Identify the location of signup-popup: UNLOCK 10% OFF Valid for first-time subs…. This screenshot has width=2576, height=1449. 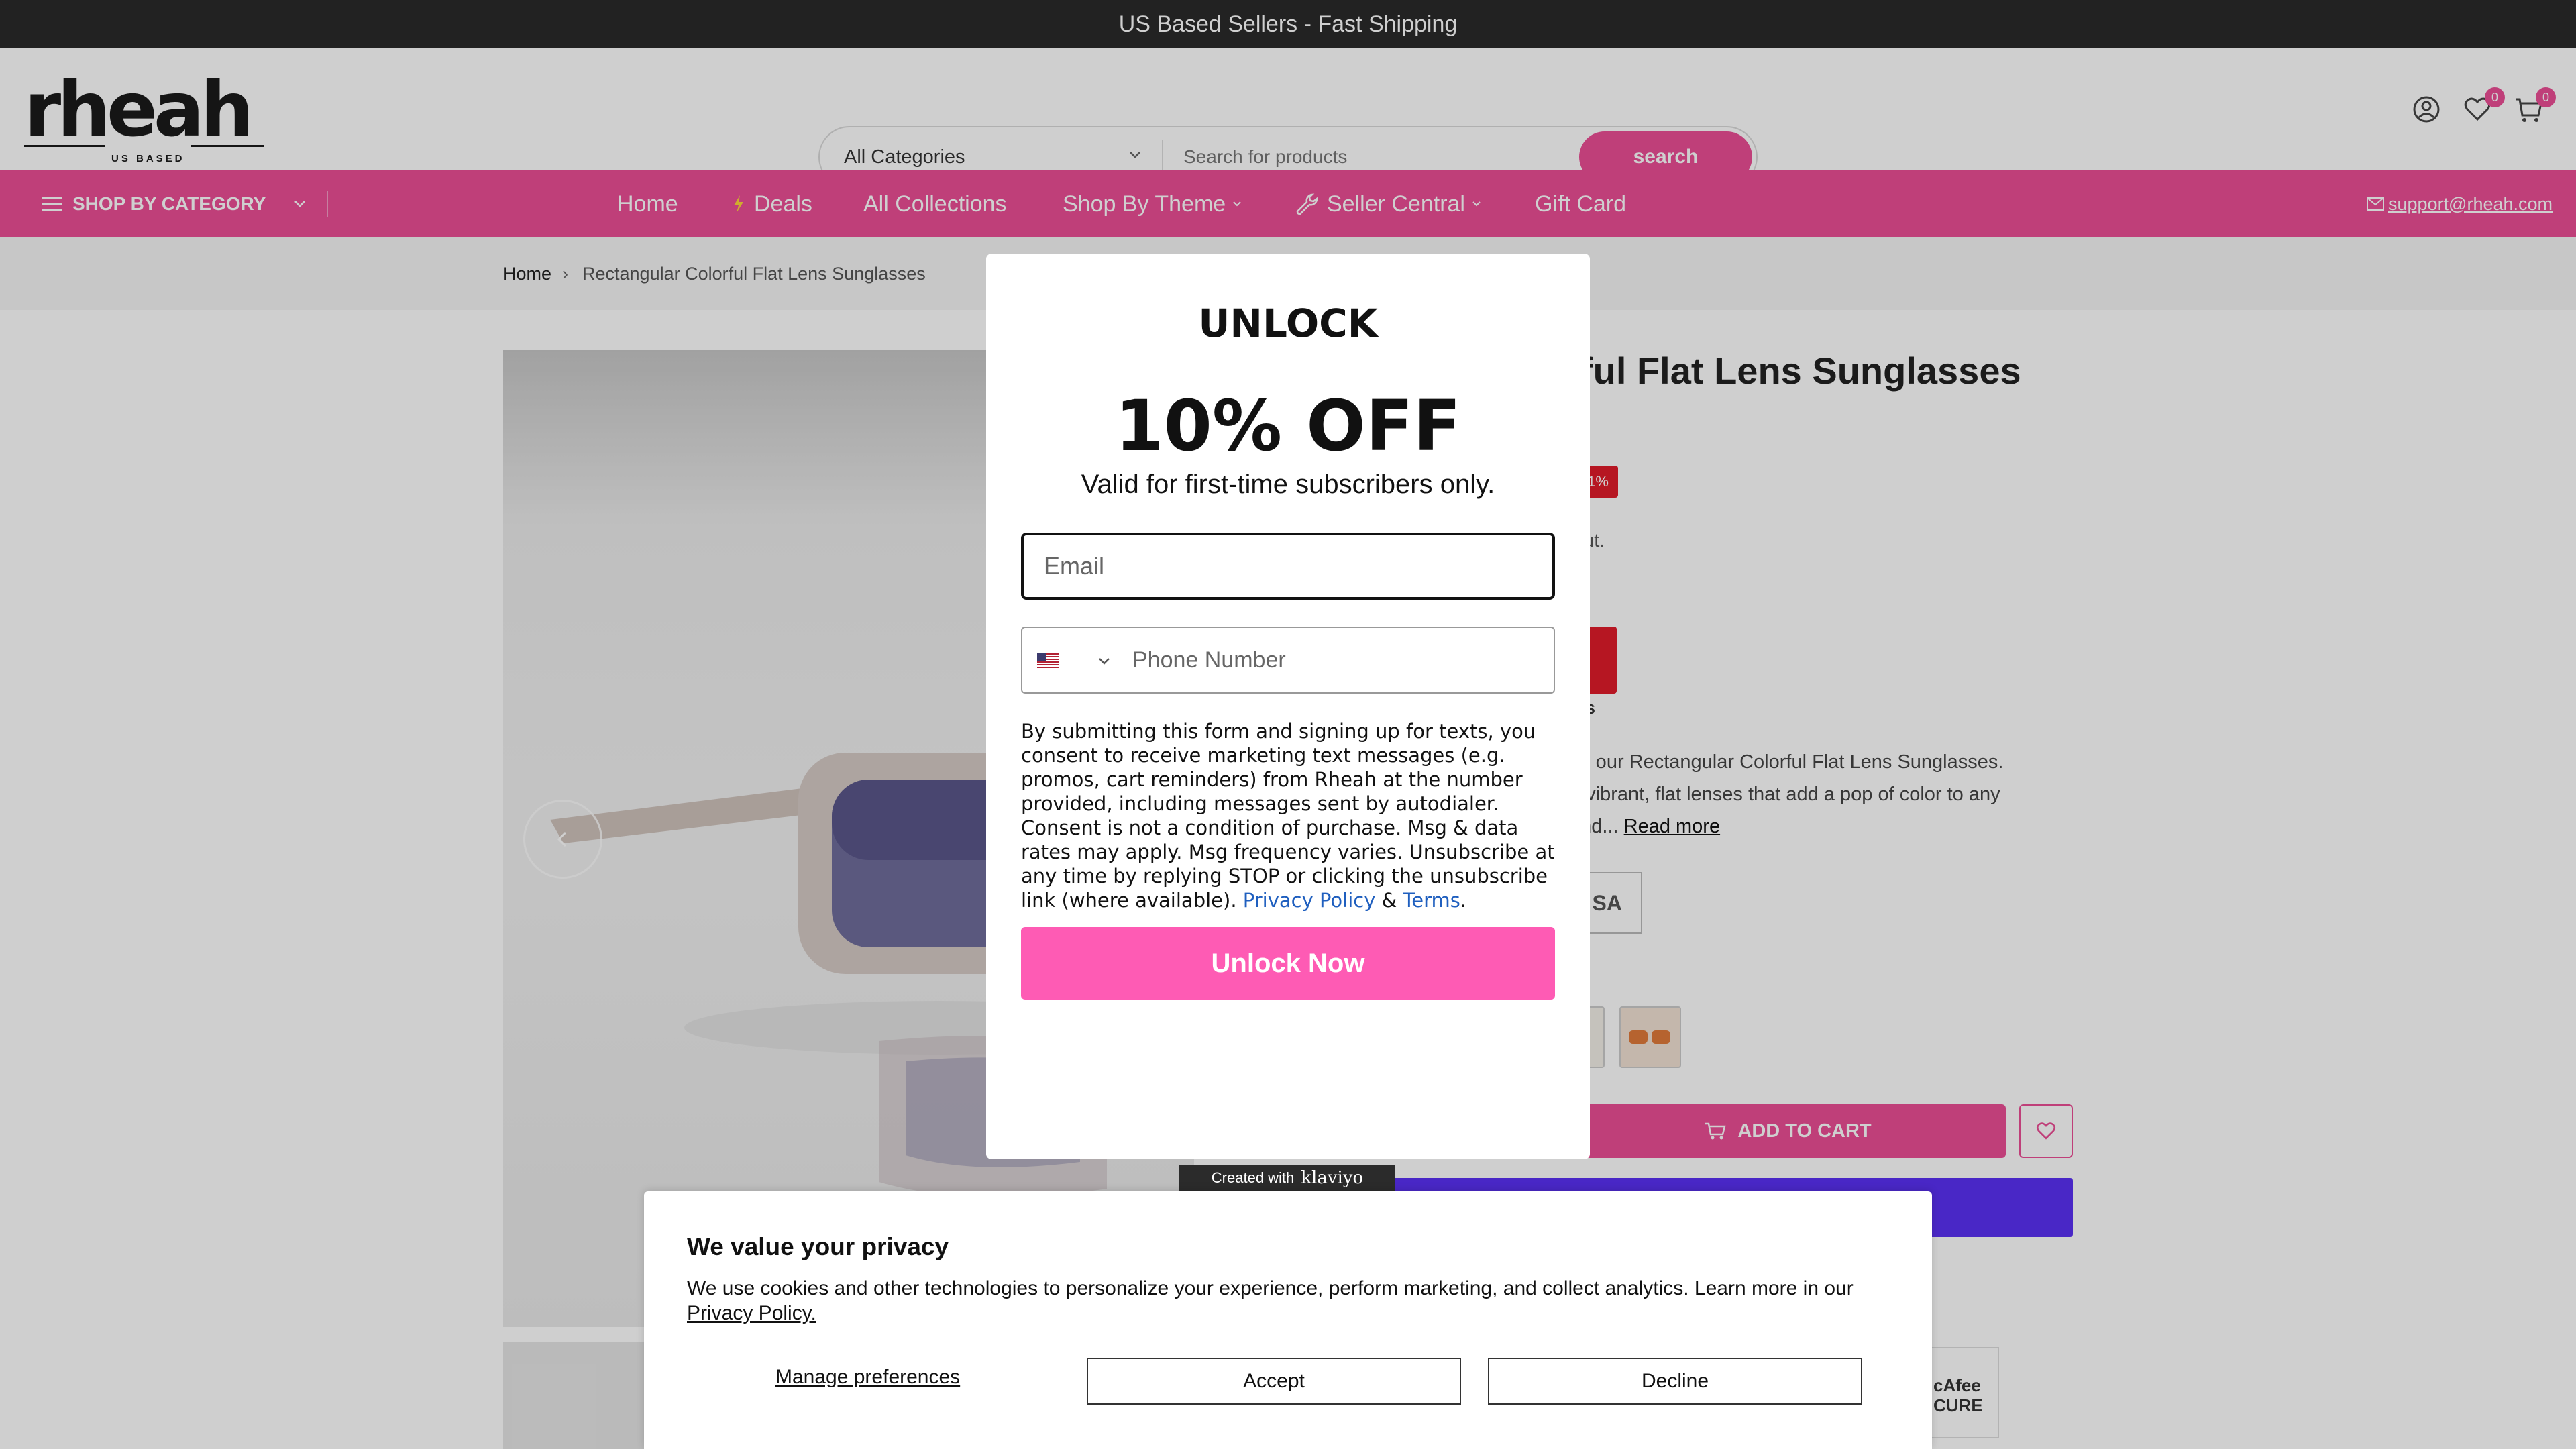
(1288, 706).